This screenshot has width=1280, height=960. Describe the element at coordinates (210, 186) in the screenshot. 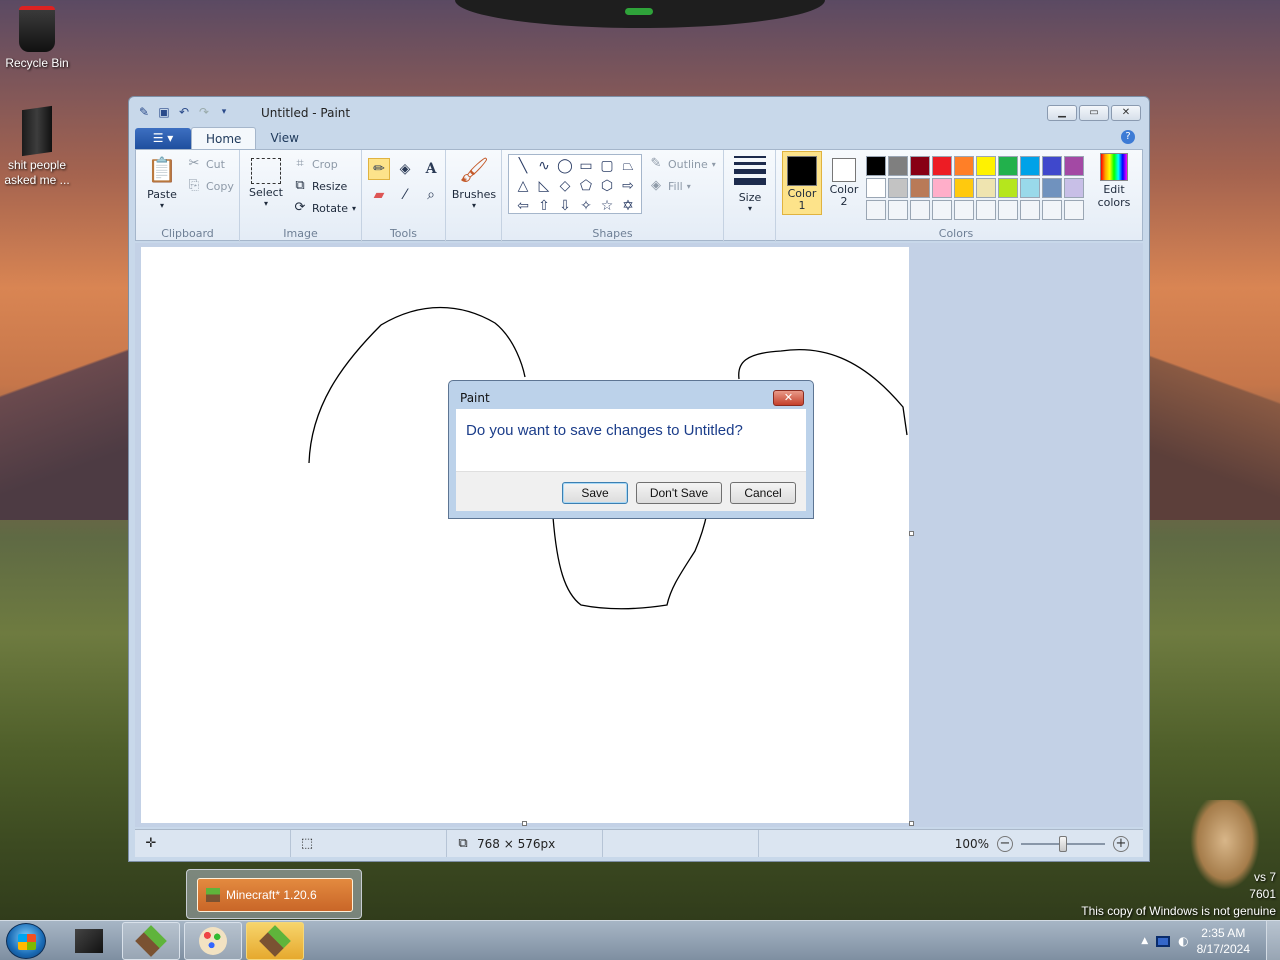

I see `copy-button: ⎘ Copy` at that location.